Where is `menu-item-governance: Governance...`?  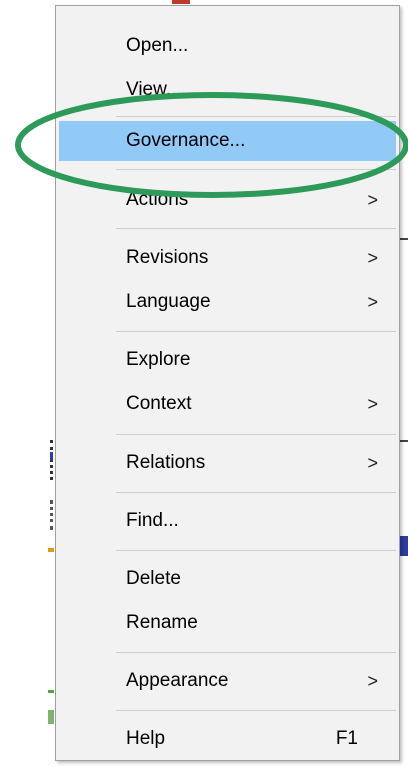 menu-item-governance: Governance... is located at coordinates (227, 141).